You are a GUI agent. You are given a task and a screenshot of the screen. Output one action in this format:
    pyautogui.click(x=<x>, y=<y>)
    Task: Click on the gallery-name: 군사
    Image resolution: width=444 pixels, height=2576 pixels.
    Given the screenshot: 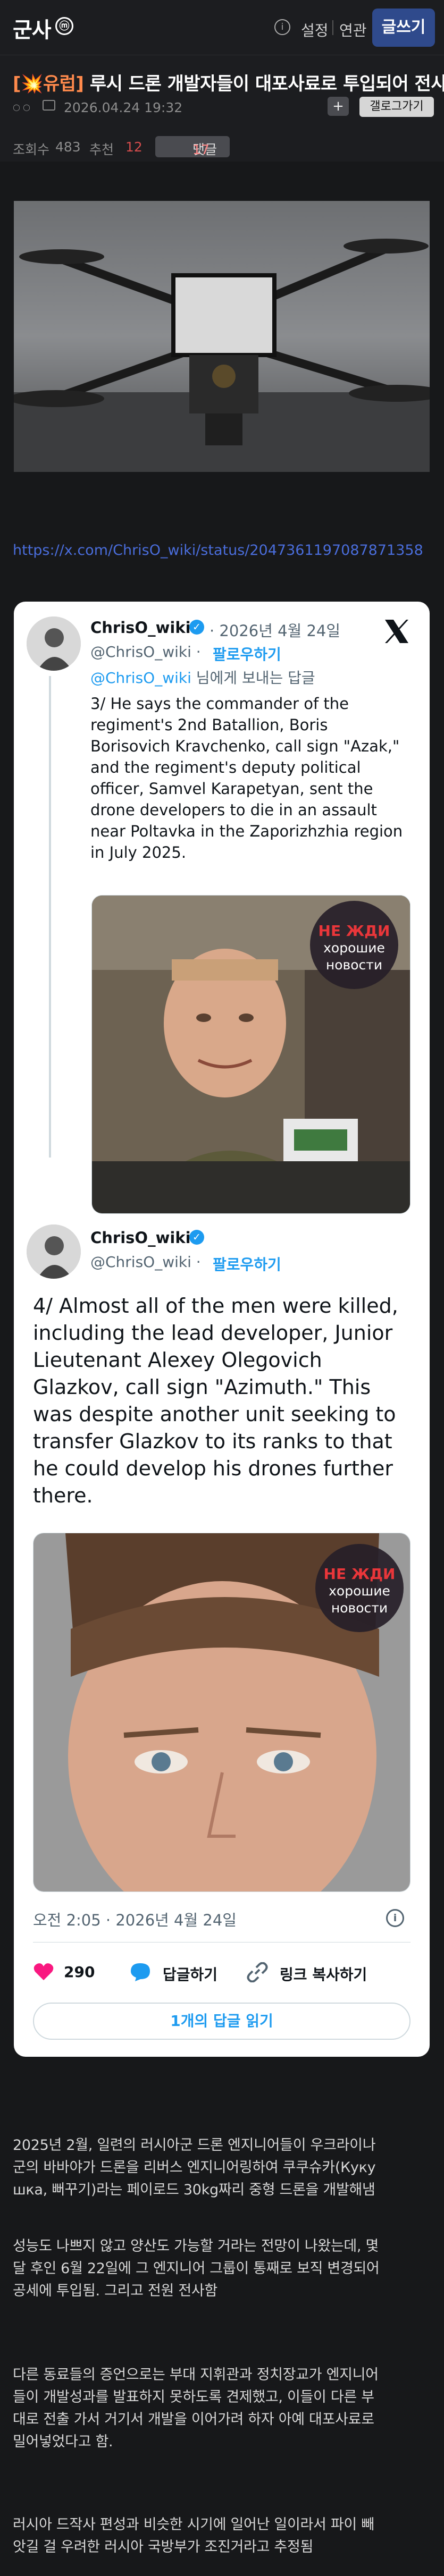 What is the action you would take?
    pyautogui.click(x=32, y=29)
    